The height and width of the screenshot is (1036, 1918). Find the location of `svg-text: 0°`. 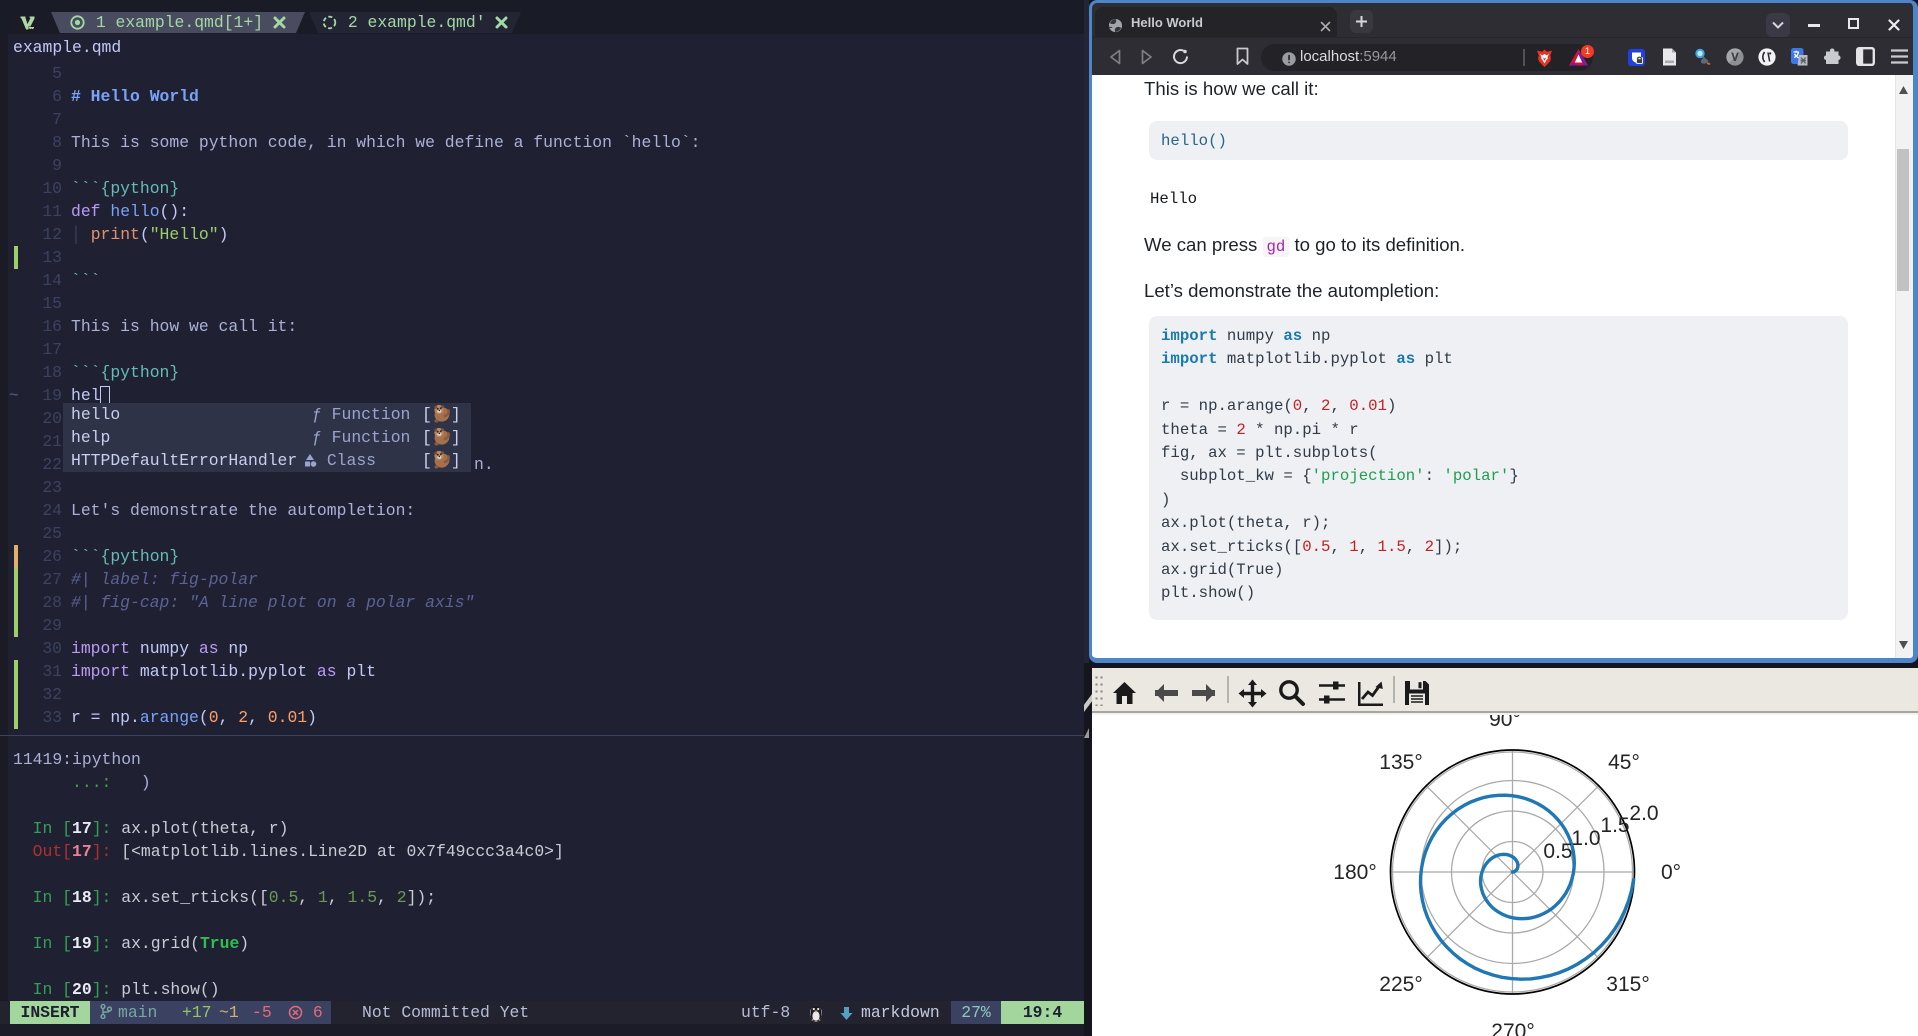

svg-text: 0° is located at coordinates (1671, 872).